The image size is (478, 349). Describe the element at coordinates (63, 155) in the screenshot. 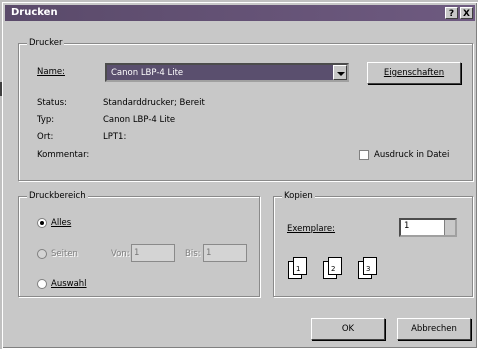

I see `comment-label: Kommentar:` at that location.